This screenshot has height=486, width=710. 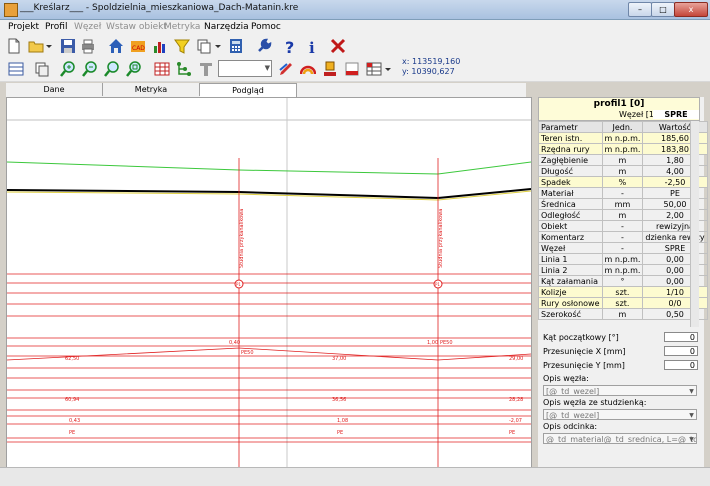 I want to click on segment-desc-combo: @_td_material@_td_srednica, L=@_td_dl ▼, so click(x=620, y=438).